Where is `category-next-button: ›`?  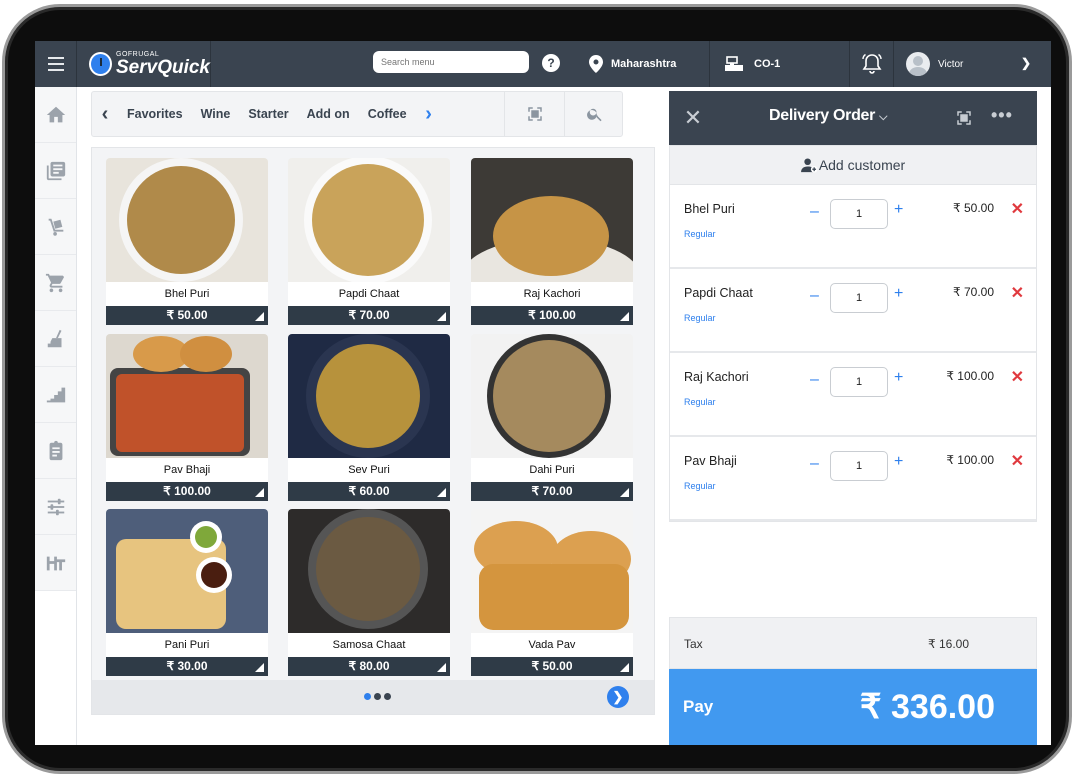
category-next-button: › is located at coordinates (429, 114).